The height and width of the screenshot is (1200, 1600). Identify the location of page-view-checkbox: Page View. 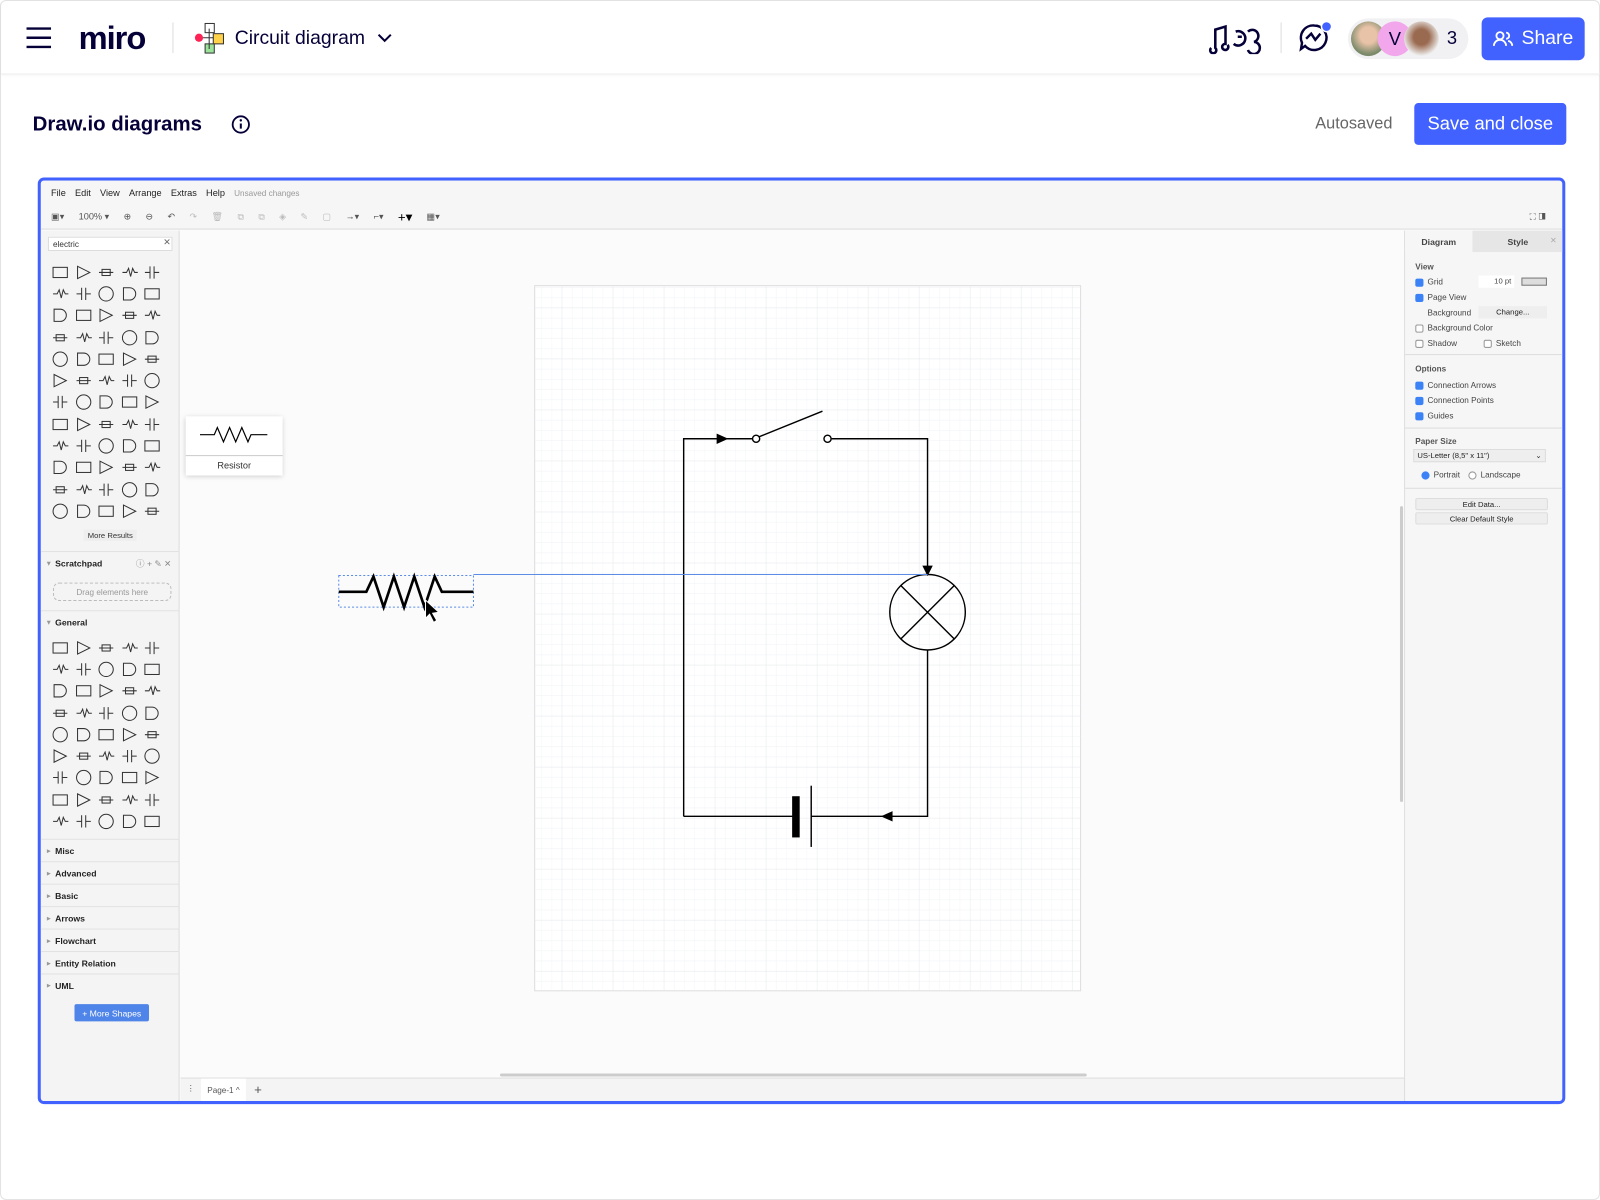
(1440, 297).